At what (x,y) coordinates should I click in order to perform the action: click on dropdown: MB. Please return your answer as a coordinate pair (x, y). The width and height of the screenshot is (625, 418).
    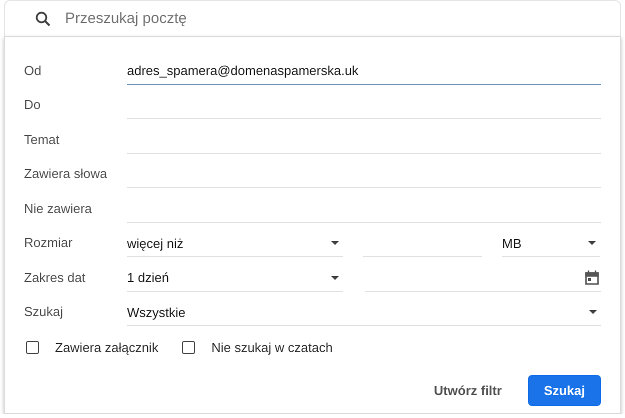
    Looking at the image, I should click on (551, 246).